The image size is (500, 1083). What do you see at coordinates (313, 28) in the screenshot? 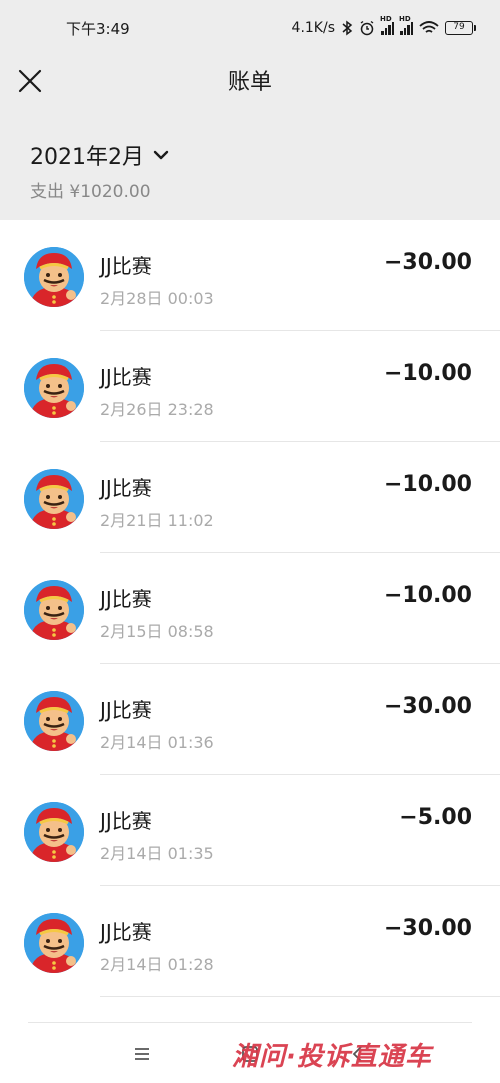
I see `network-speed: 4.1K/s` at bounding box center [313, 28].